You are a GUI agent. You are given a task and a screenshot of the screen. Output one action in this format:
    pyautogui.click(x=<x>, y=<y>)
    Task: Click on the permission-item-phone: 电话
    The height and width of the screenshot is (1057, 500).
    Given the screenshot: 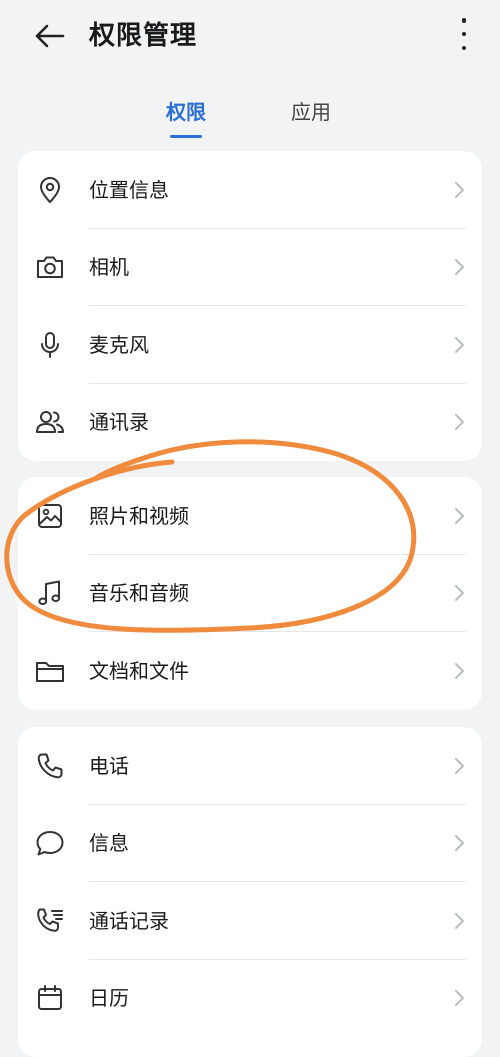 What is the action you would take?
    pyautogui.click(x=250, y=766)
    